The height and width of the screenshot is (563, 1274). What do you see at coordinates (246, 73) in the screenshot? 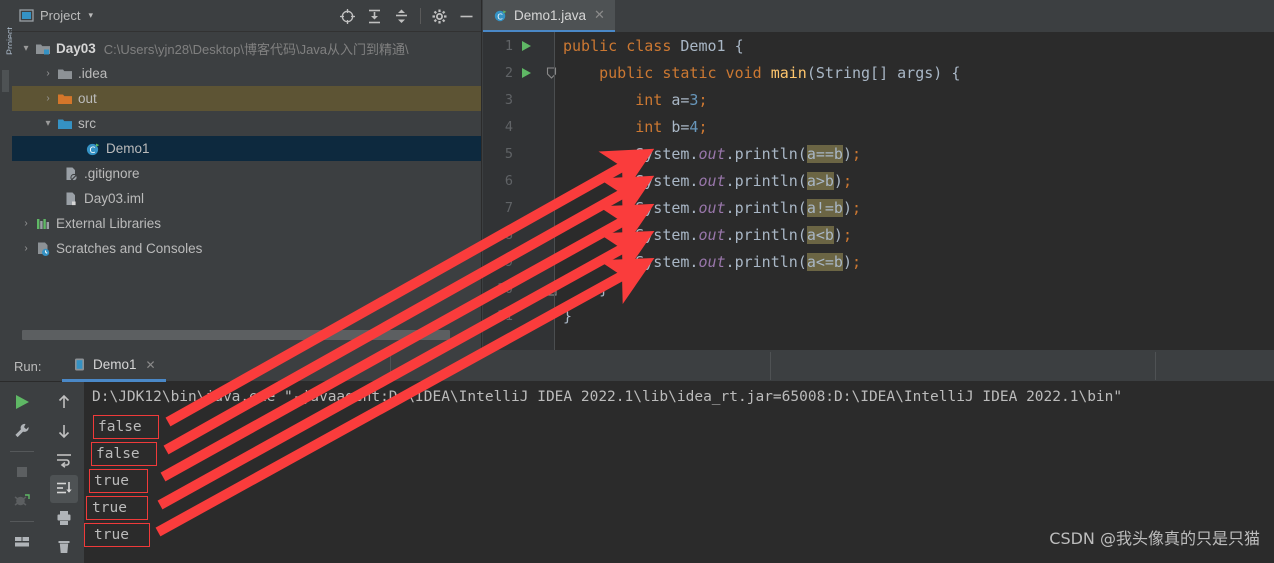
I see `tree-item-idea: › .idea` at bounding box center [246, 73].